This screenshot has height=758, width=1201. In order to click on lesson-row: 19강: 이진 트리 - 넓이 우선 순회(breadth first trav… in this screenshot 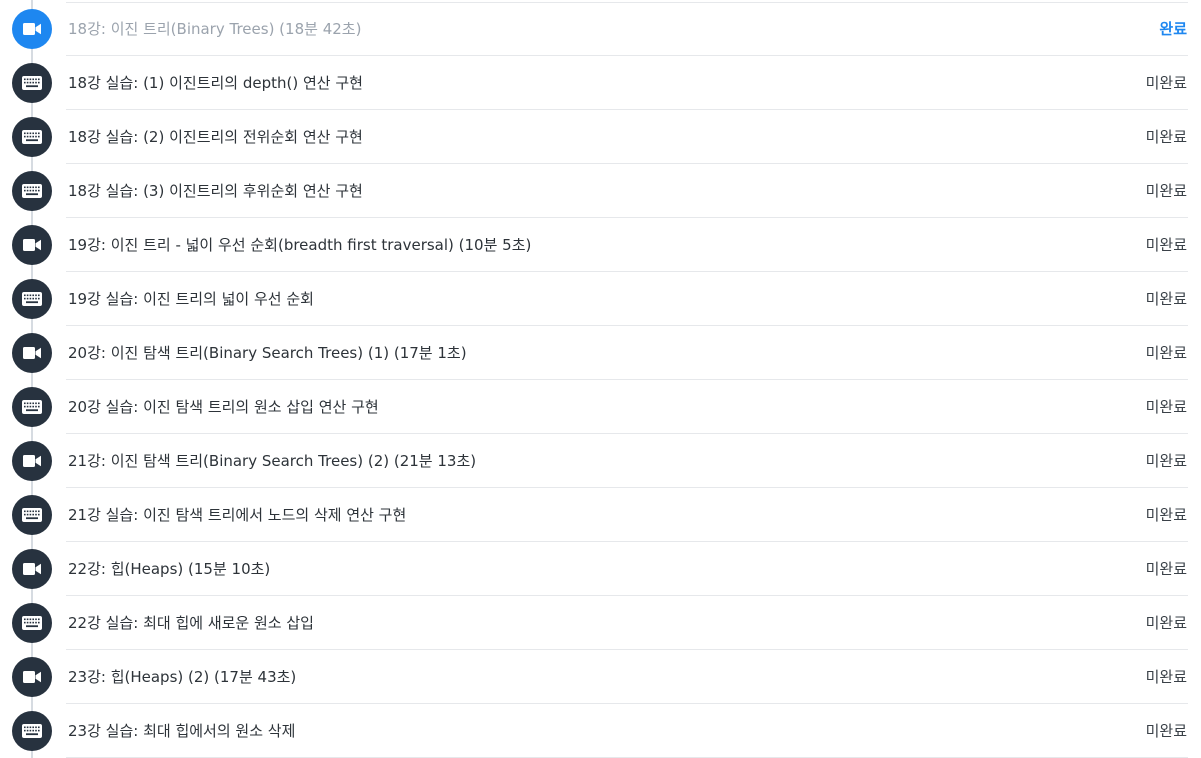, I will do `click(600, 245)`.